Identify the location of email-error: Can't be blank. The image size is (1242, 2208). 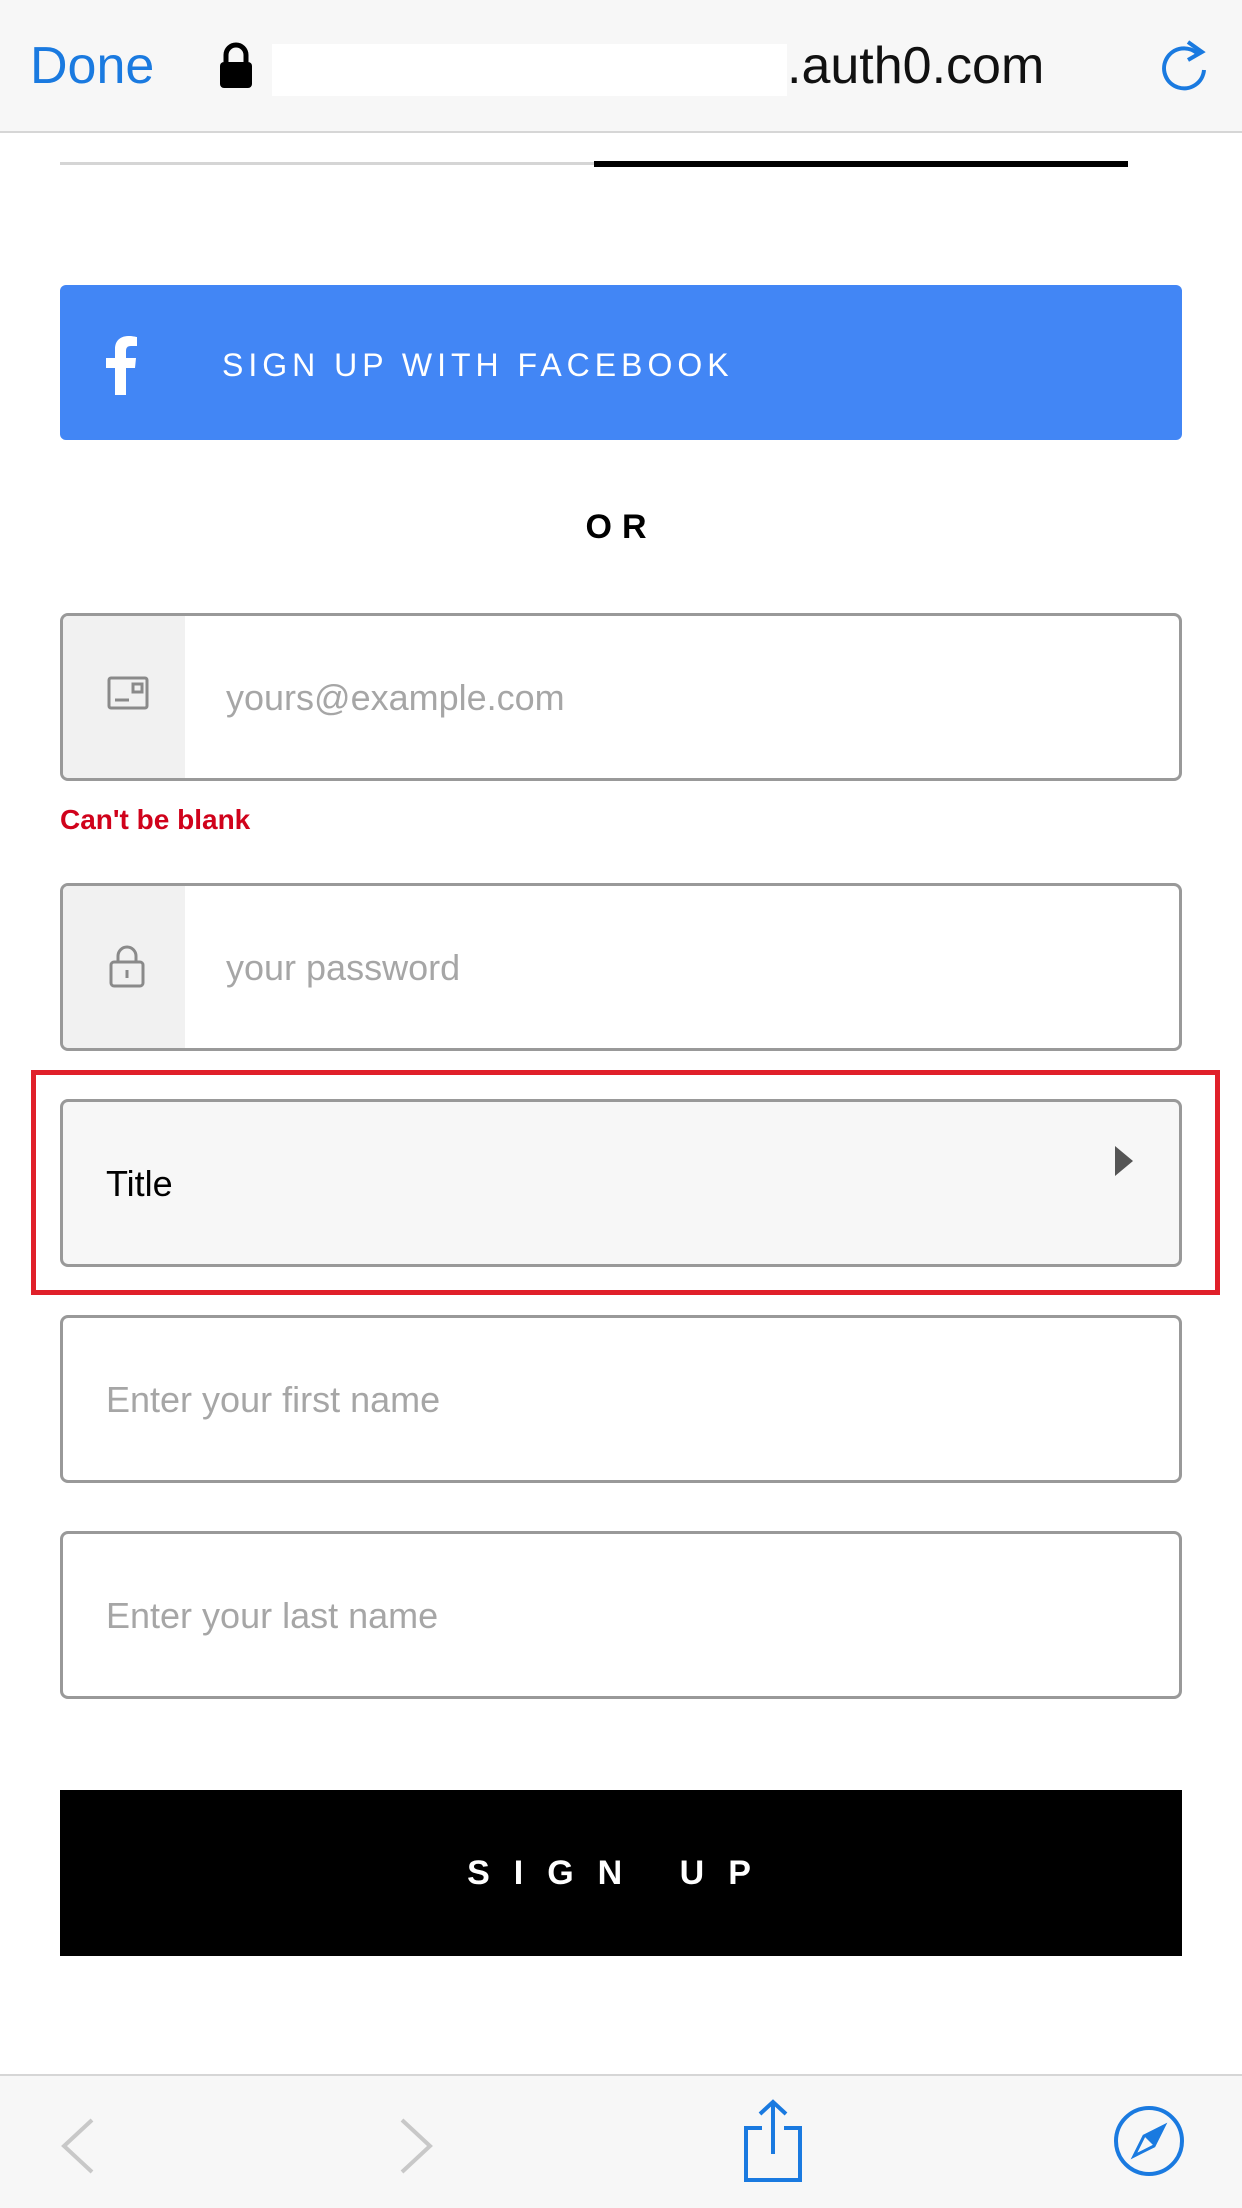
(155, 819).